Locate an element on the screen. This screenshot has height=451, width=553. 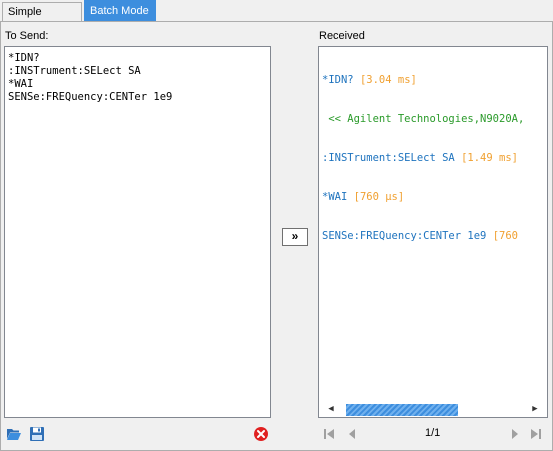
tab-bar: Simple Queries Batch Mode is located at coordinates (276, 18).